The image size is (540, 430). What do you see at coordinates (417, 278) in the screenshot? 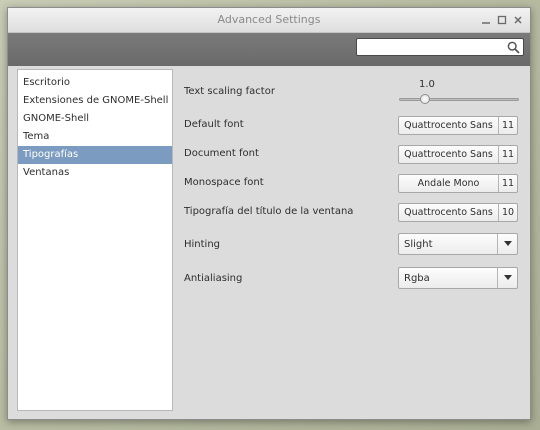
I see `antialiasing-value: Rgba` at bounding box center [417, 278].